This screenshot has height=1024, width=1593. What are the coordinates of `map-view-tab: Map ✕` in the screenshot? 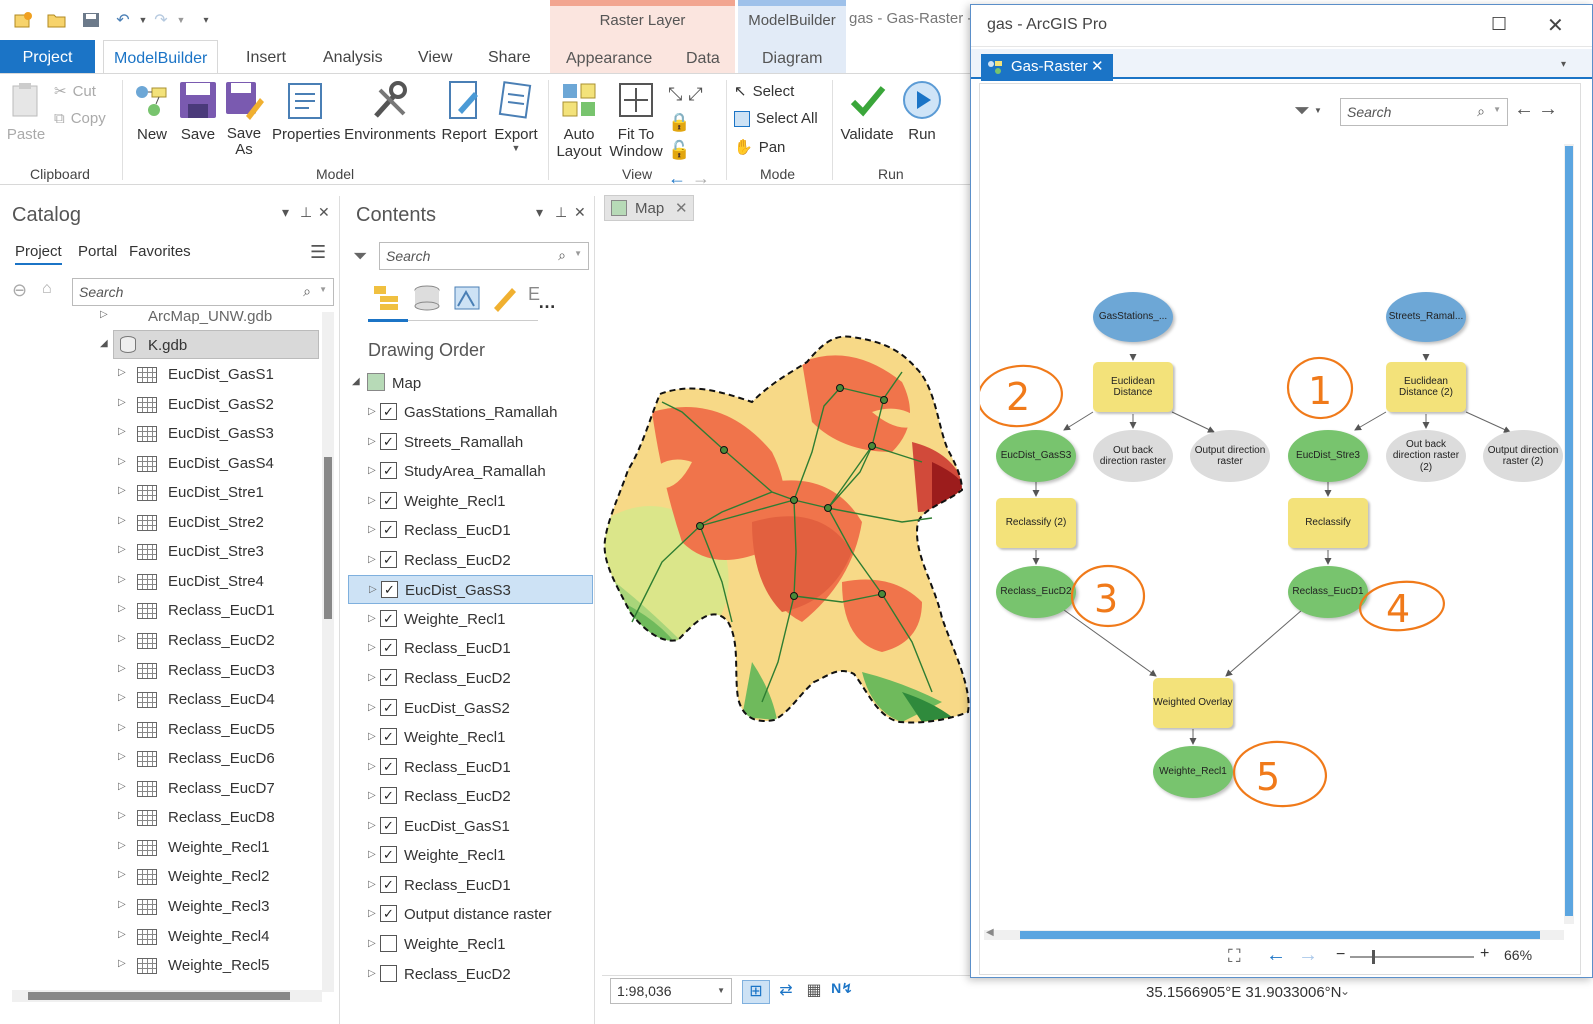 It's located at (649, 208).